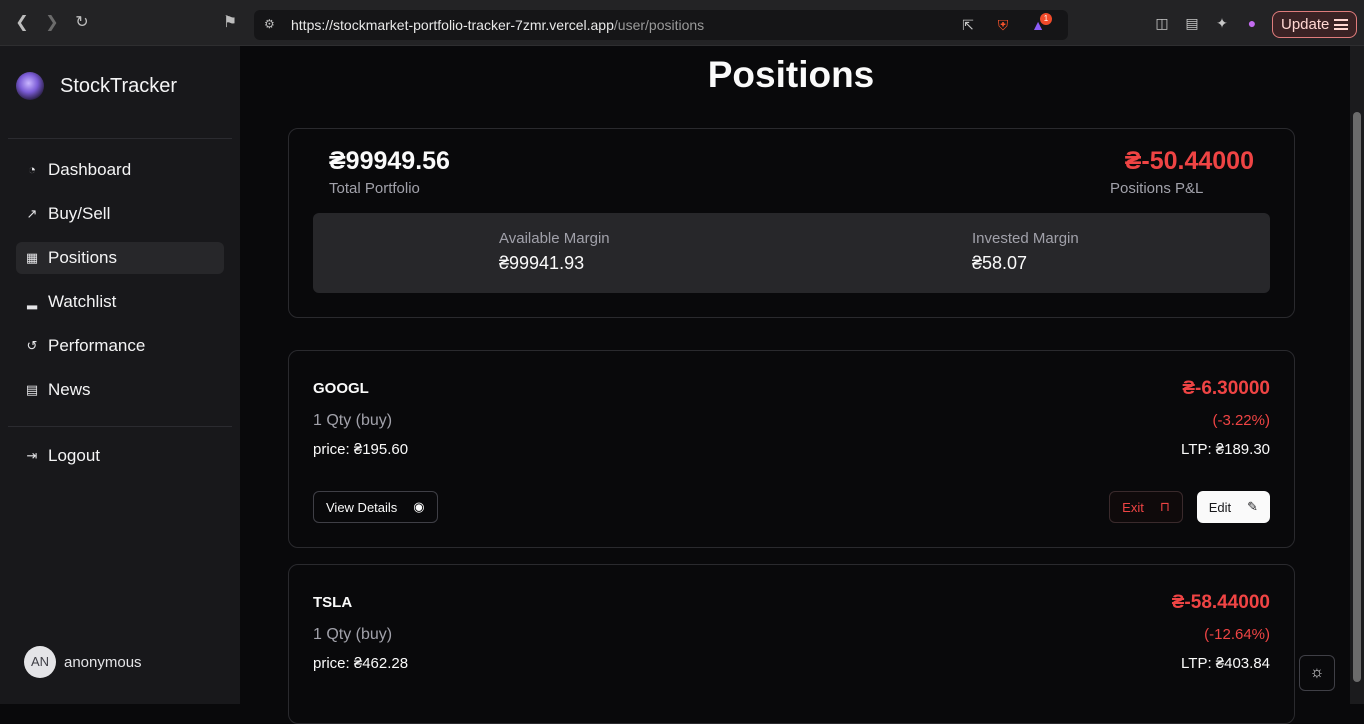 The width and height of the screenshot is (1364, 724). What do you see at coordinates (1252, 506) in the screenshot?
I see `pencil-icon: ✎` at bounding box center [1252, 506].